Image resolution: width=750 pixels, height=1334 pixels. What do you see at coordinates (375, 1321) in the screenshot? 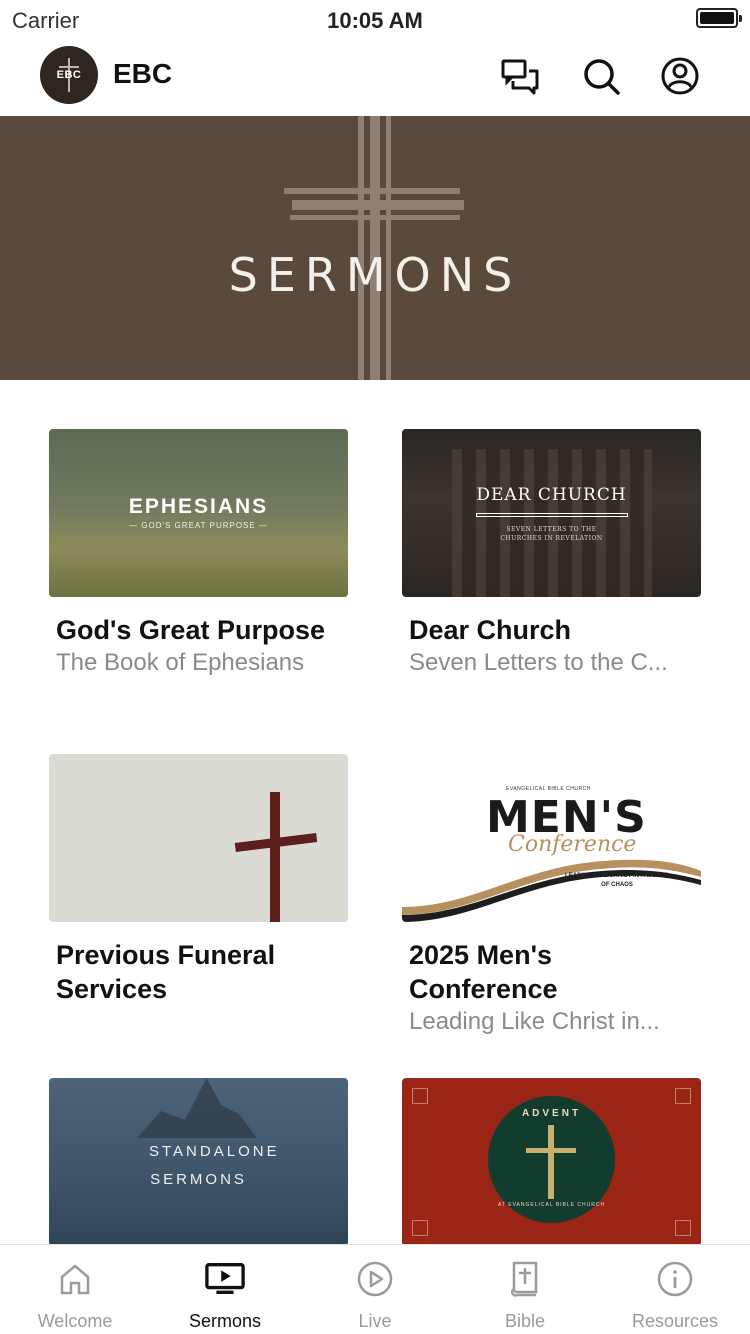
I see `tab-label: Live` at bounding box center [375, 1321].